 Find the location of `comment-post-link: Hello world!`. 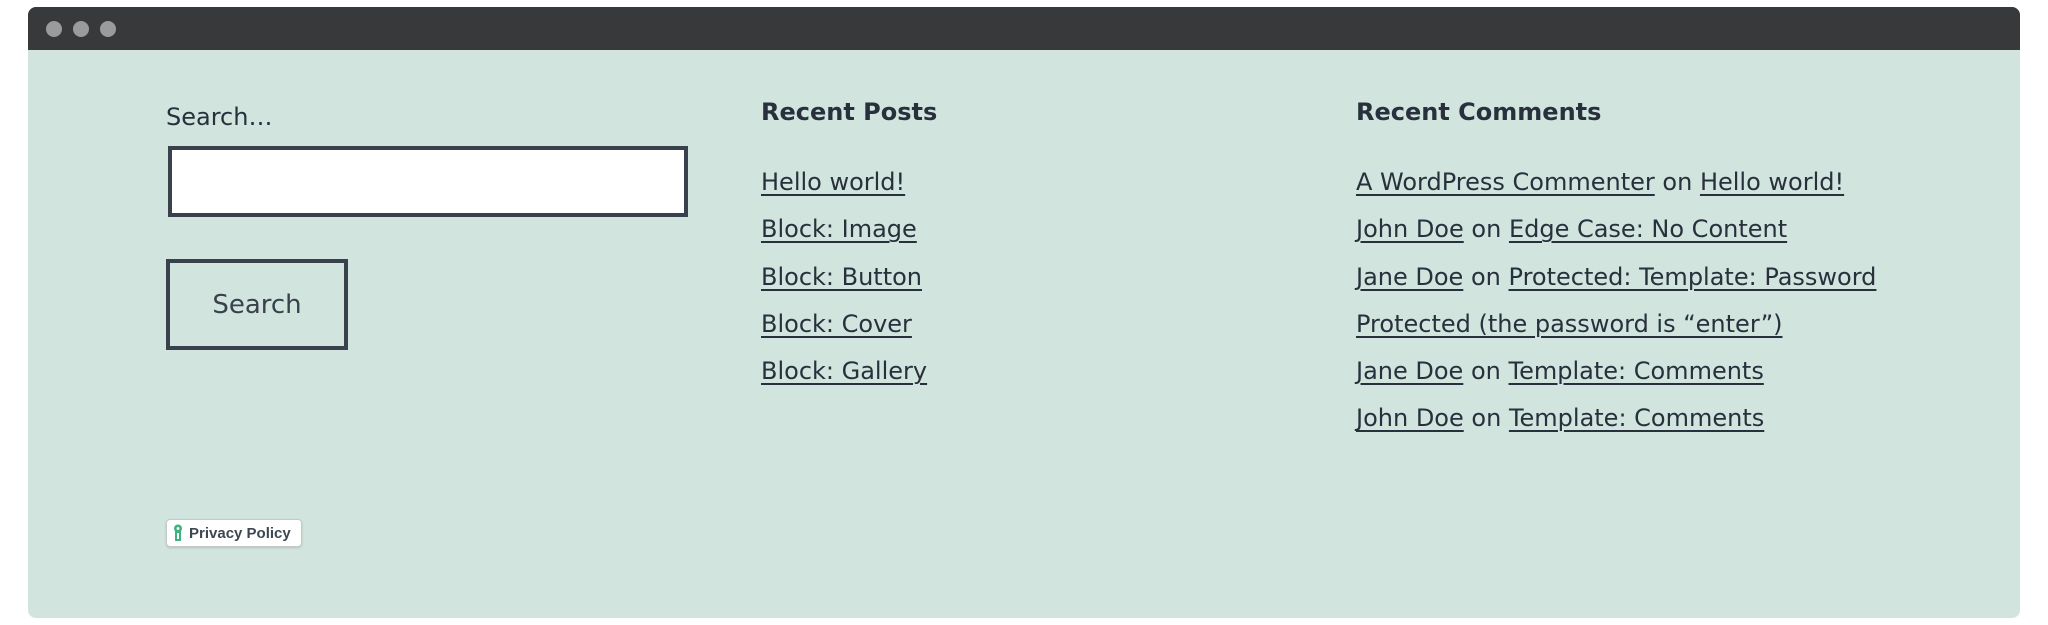

comment-post-link: Hello world! is located at coordinates (1772, 182).